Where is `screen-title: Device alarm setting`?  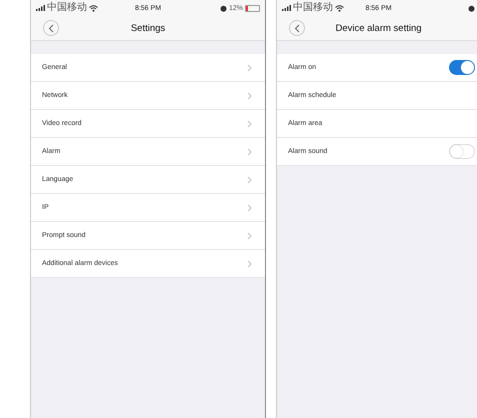
screen-title: Device alarm setting is located at coordinates (378, 28).